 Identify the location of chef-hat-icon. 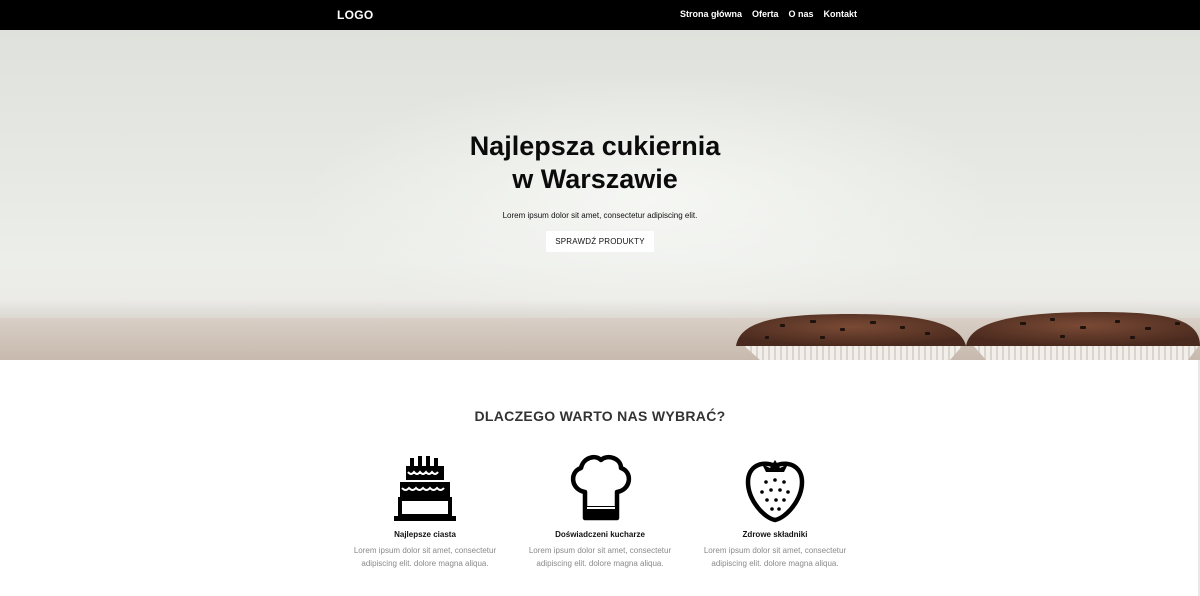
(601, 488).